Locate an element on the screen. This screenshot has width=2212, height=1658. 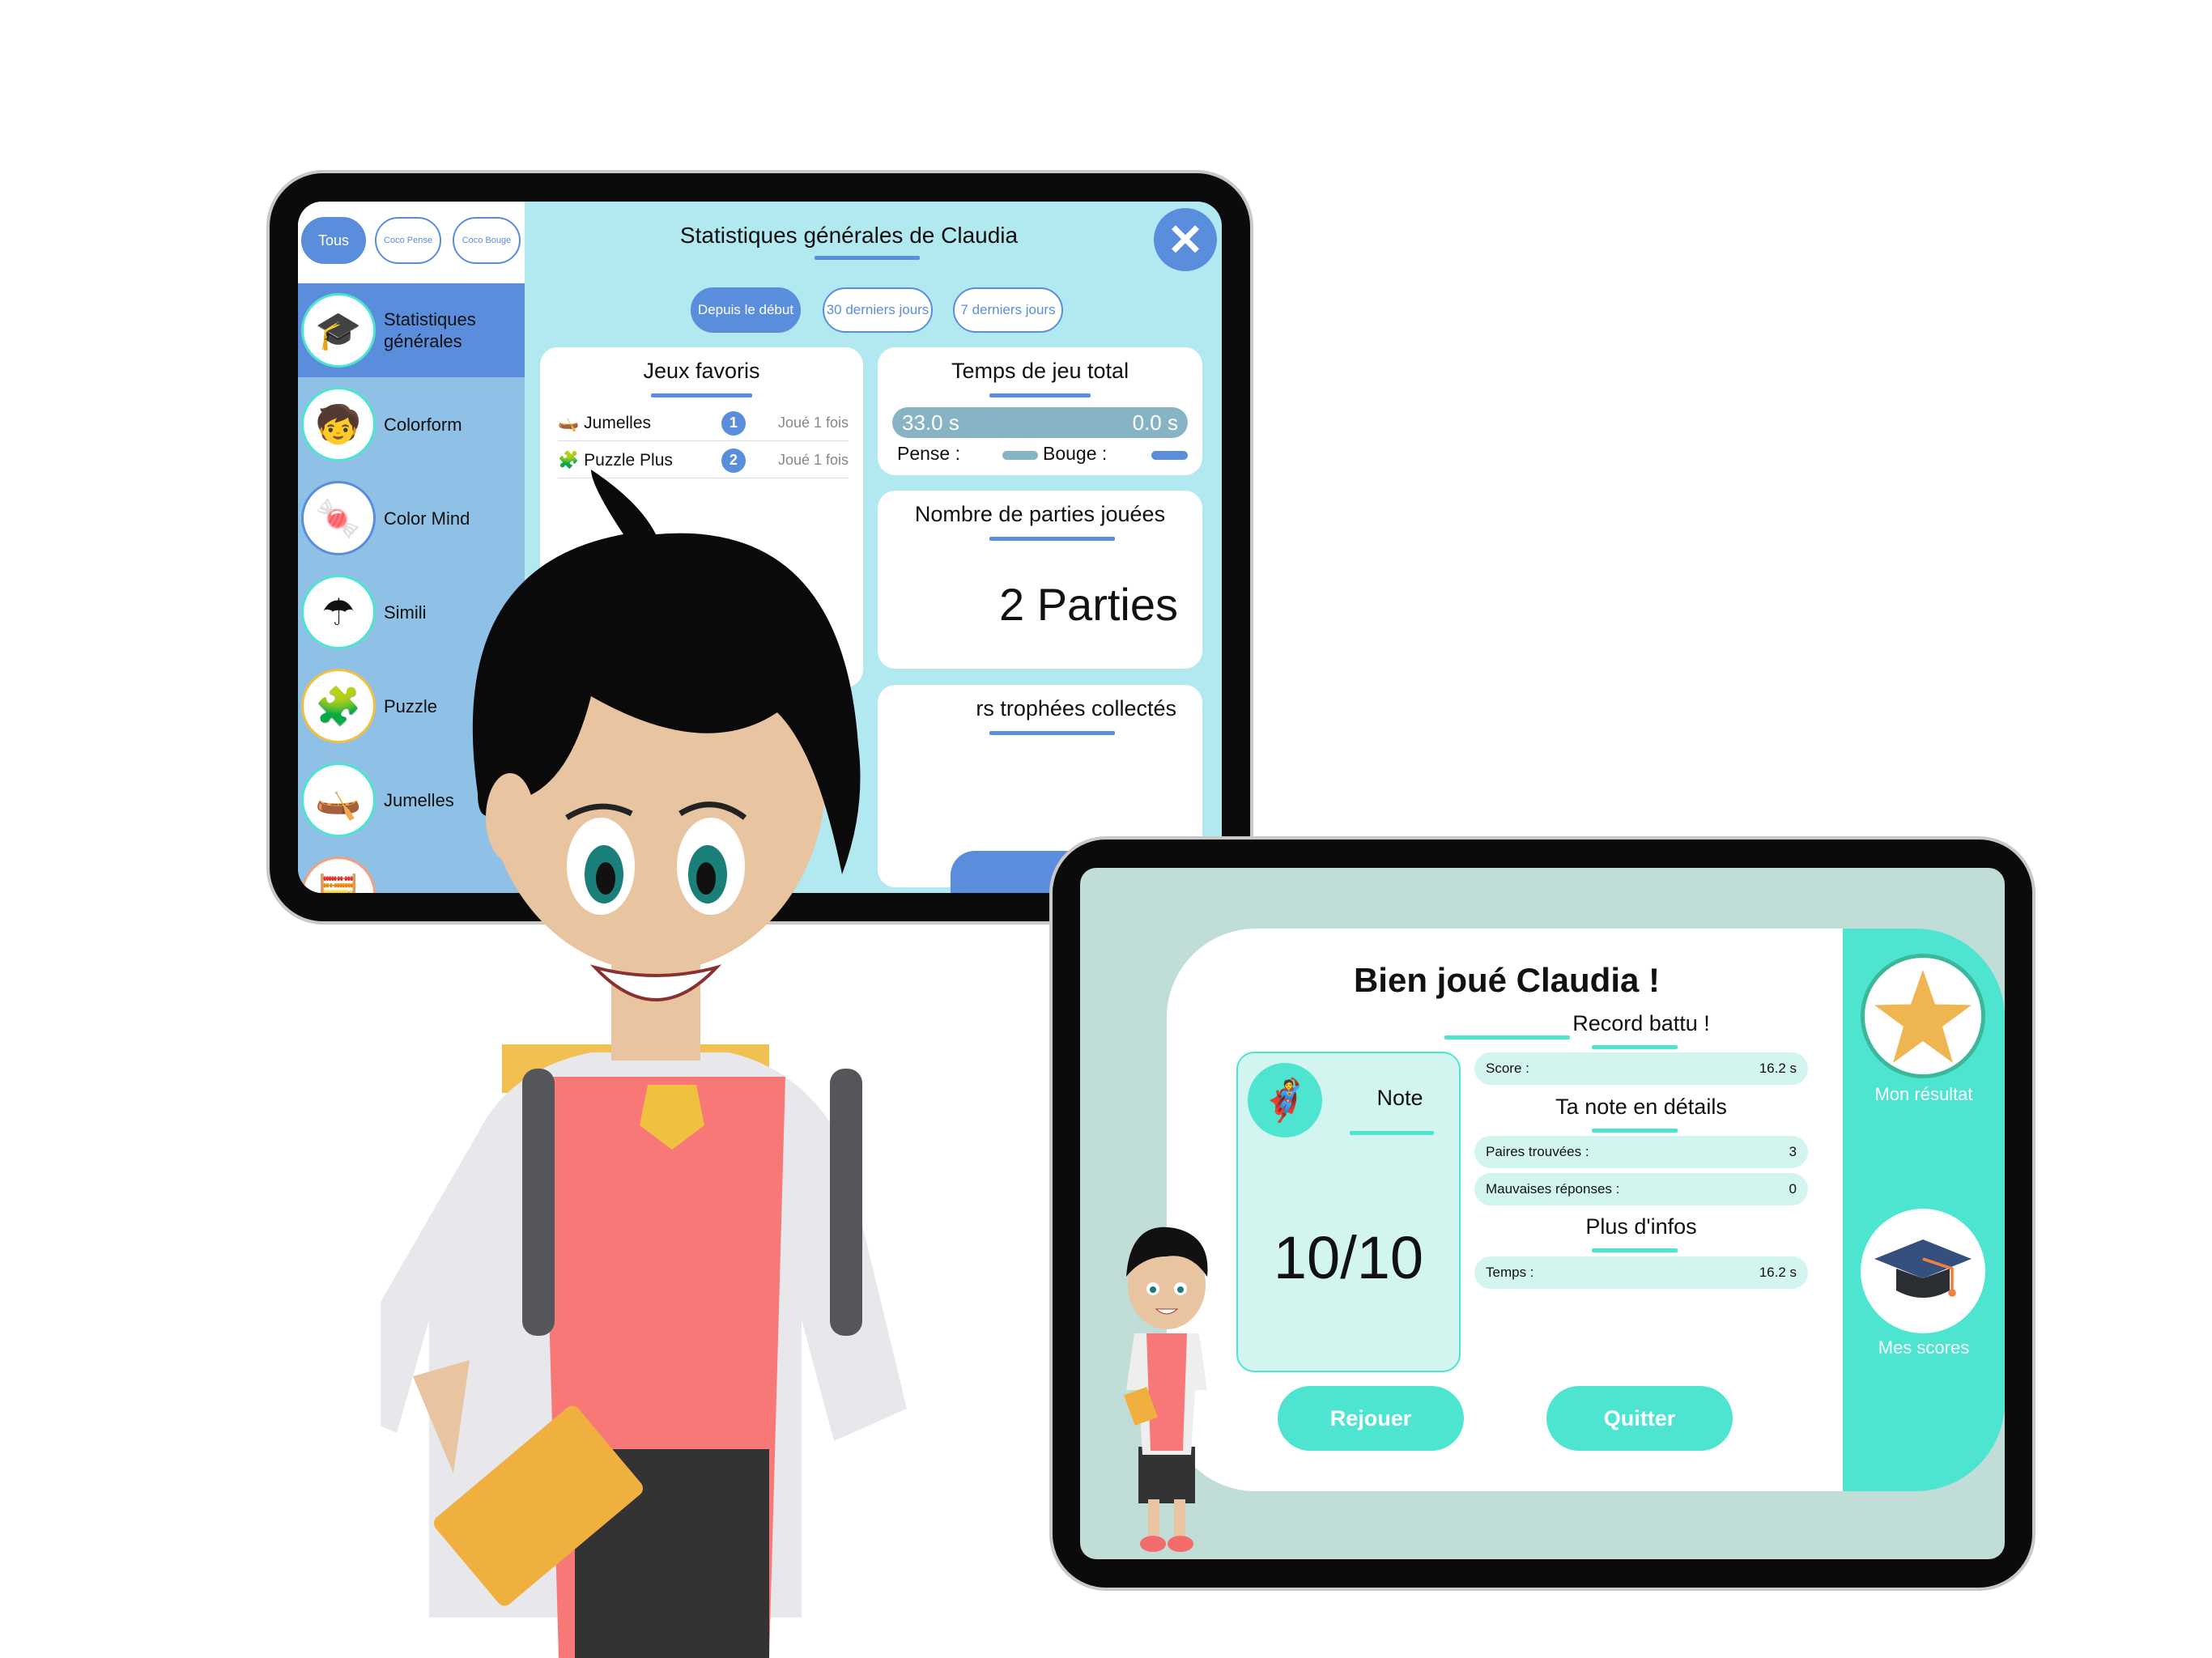
star-icon is located at coordinates (1923, 1016).